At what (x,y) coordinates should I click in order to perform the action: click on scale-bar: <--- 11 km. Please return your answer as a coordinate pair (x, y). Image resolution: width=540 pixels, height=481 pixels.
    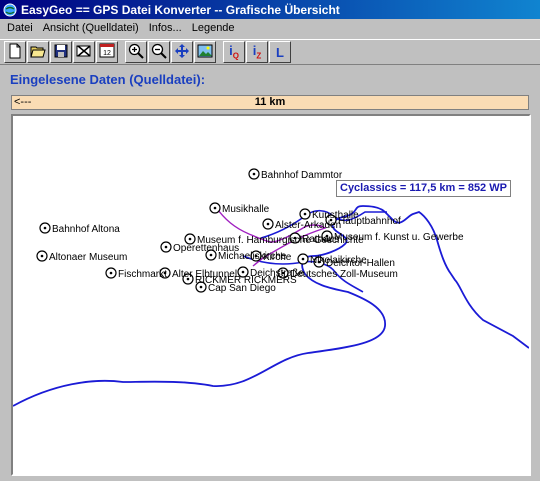
    Looking at the image, I should click on (270, 102).